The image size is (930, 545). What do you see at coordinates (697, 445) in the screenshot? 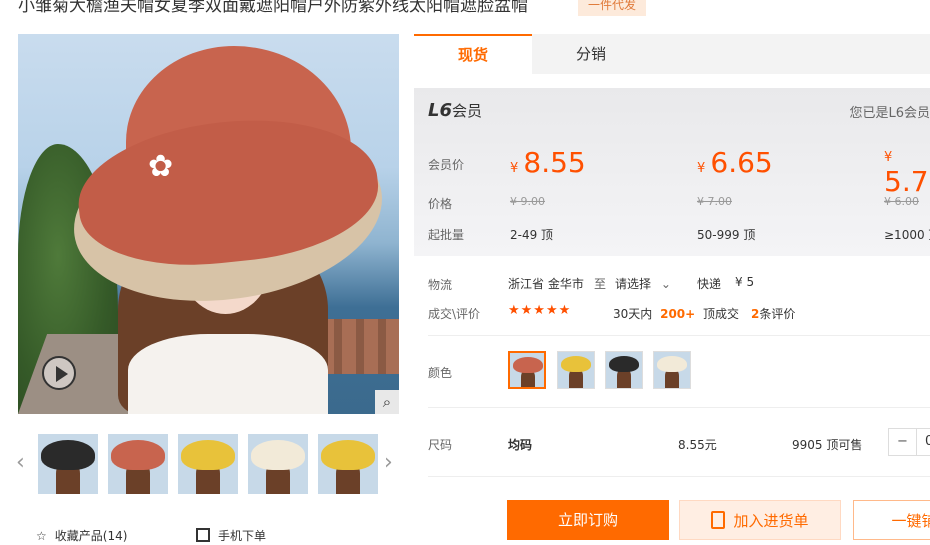
I see `size-price: 8.55元` at bounding box center [697, 445].